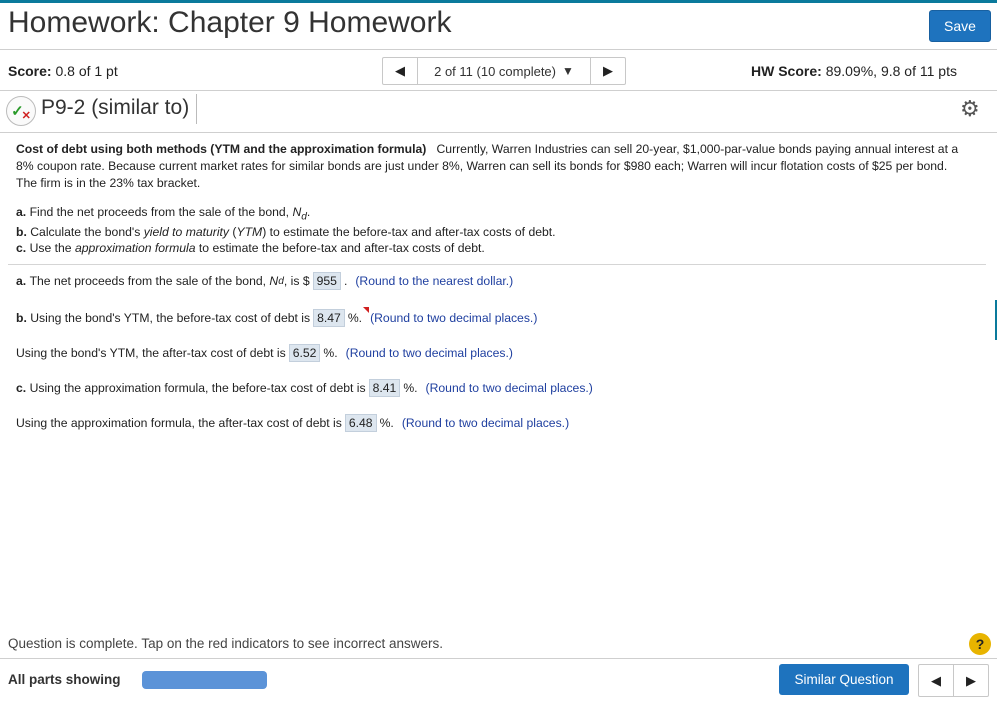 This screenshot has width=997, height=702. I want to click on question-navigator: ◀ 2 of 11 (10 complete) ▼ ▶, so click(504, 71).